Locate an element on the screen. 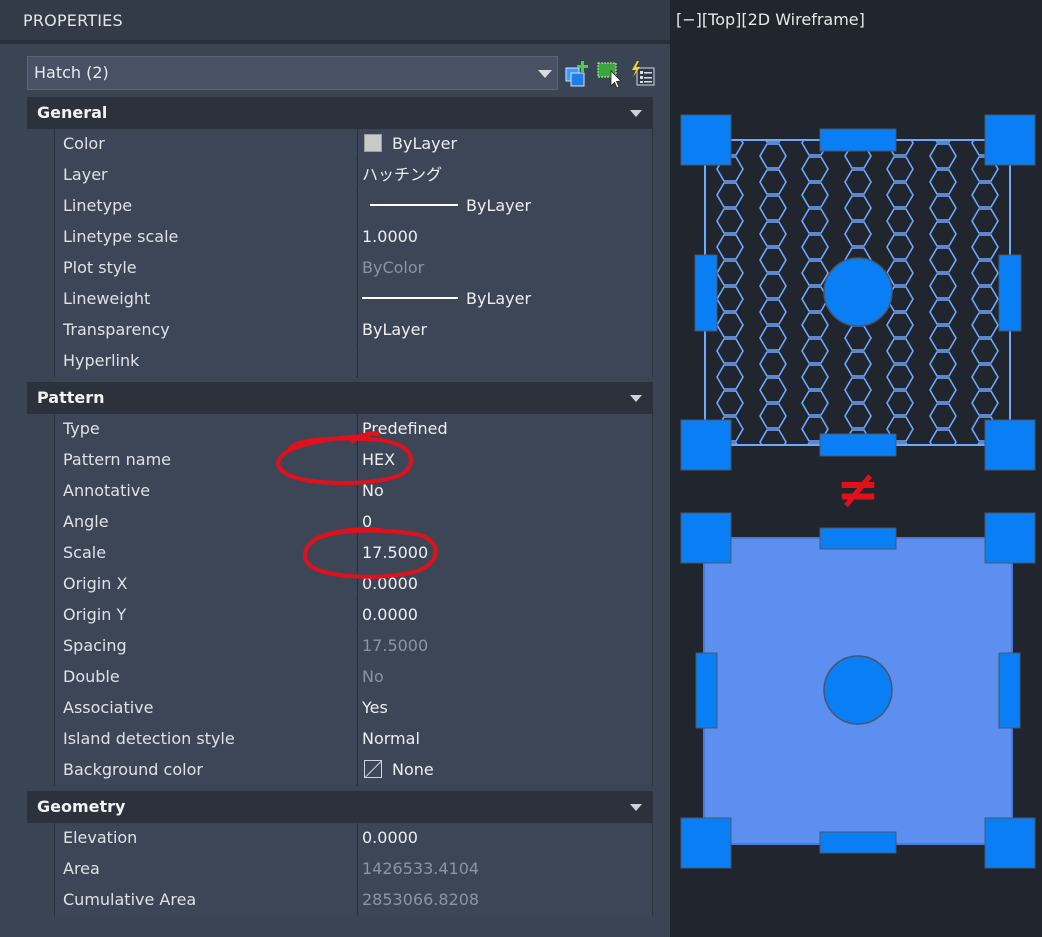 The height and width of the screenshot is (937, 1042). property-value: 1.0000 is located at coordinates (505, 237).